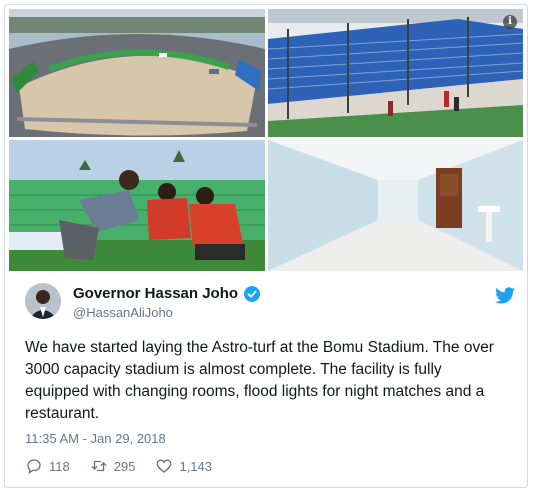 Image resolution: width=535 pixels, height=494 pixels. Describe the element at coordinates (270, 303) in the screenshot. I see `tweet-header: Governor Hassan Joho @HassanAliJoho` at that location.